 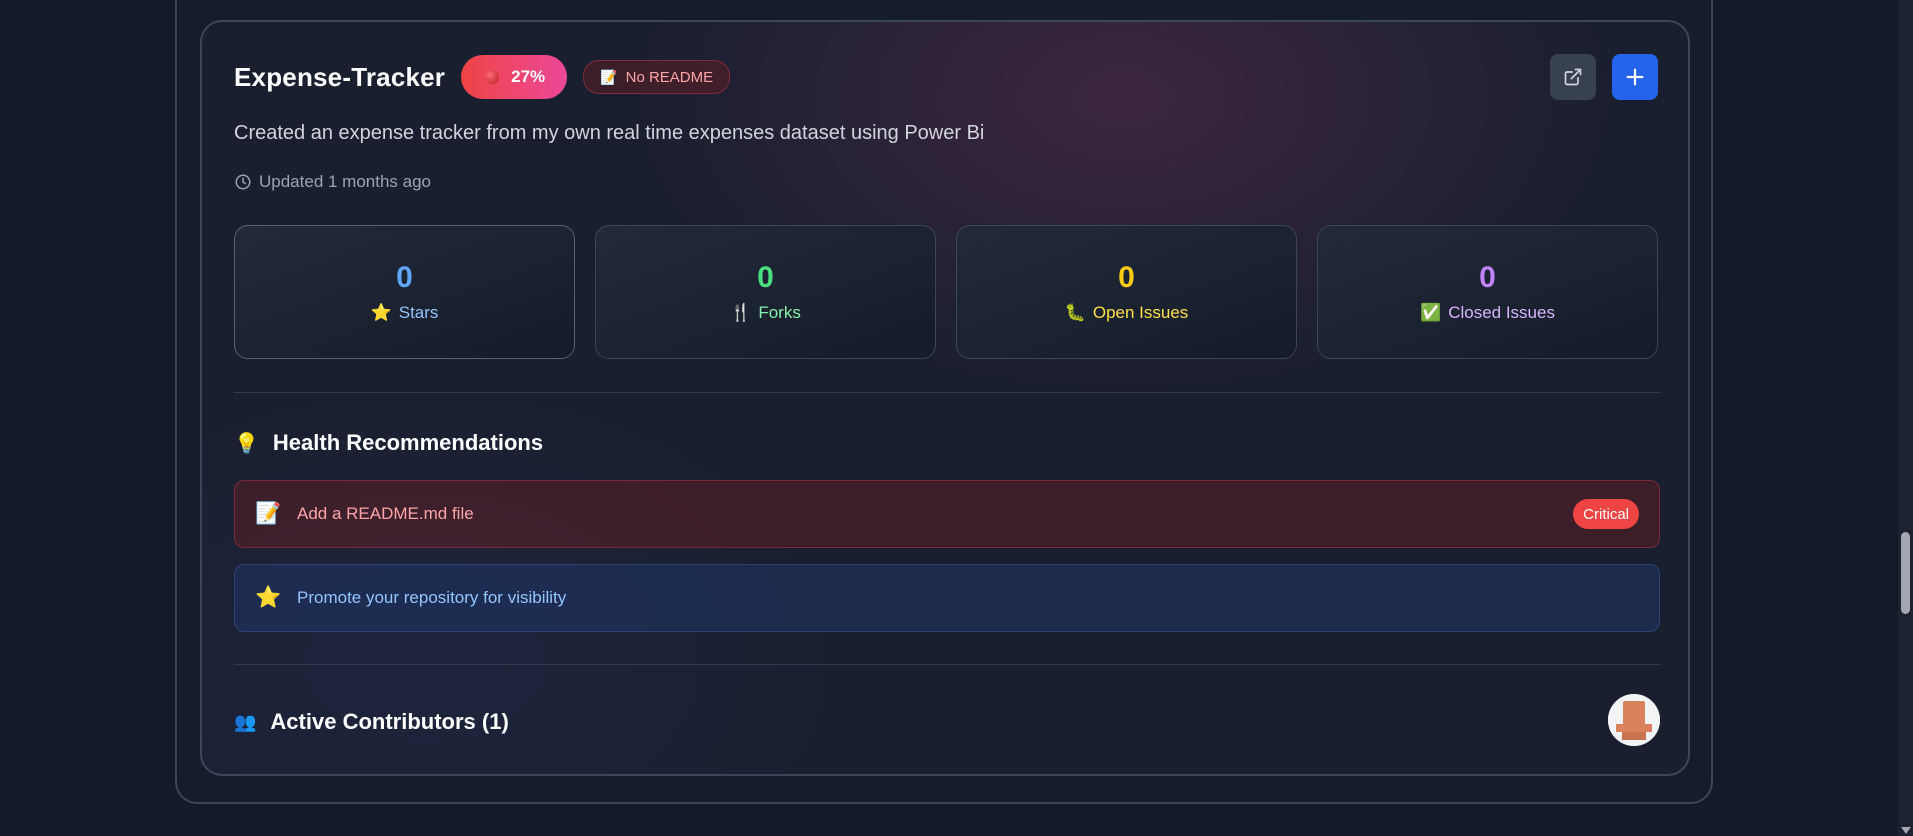 I want to click on active-contributors-heading: 👥 Active Contributors (1), so click(x=371, y=722).